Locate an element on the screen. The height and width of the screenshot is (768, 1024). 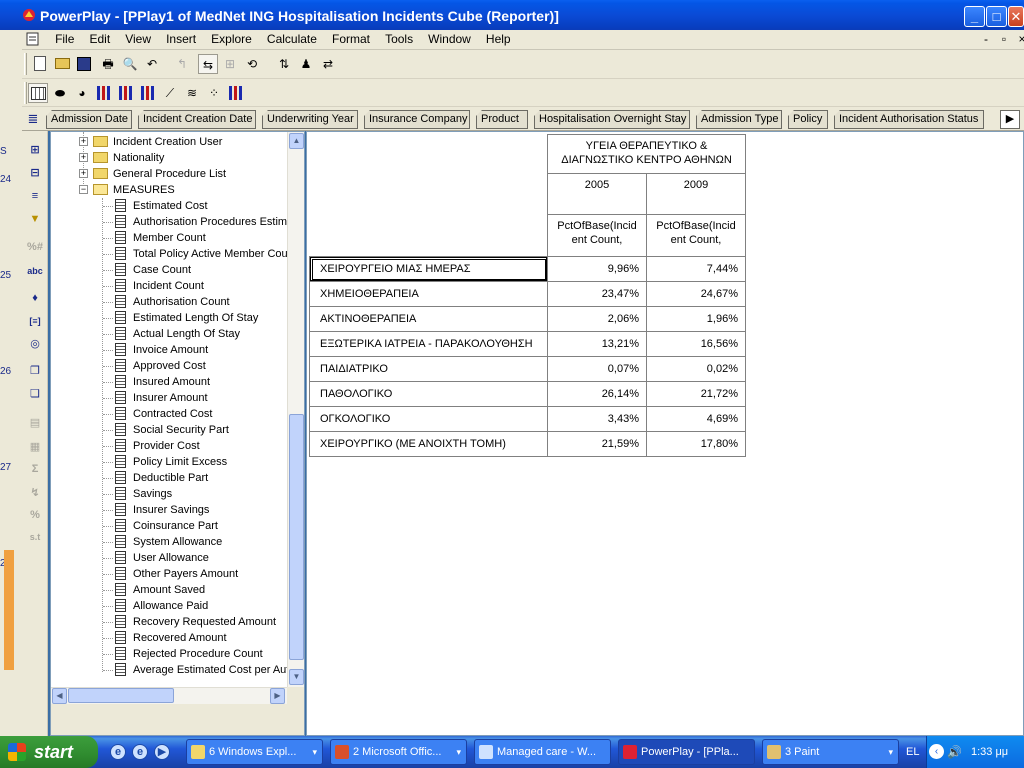
tree-measure-item: Average Estimated Cost per Aut is located at coordinates (169, 670).